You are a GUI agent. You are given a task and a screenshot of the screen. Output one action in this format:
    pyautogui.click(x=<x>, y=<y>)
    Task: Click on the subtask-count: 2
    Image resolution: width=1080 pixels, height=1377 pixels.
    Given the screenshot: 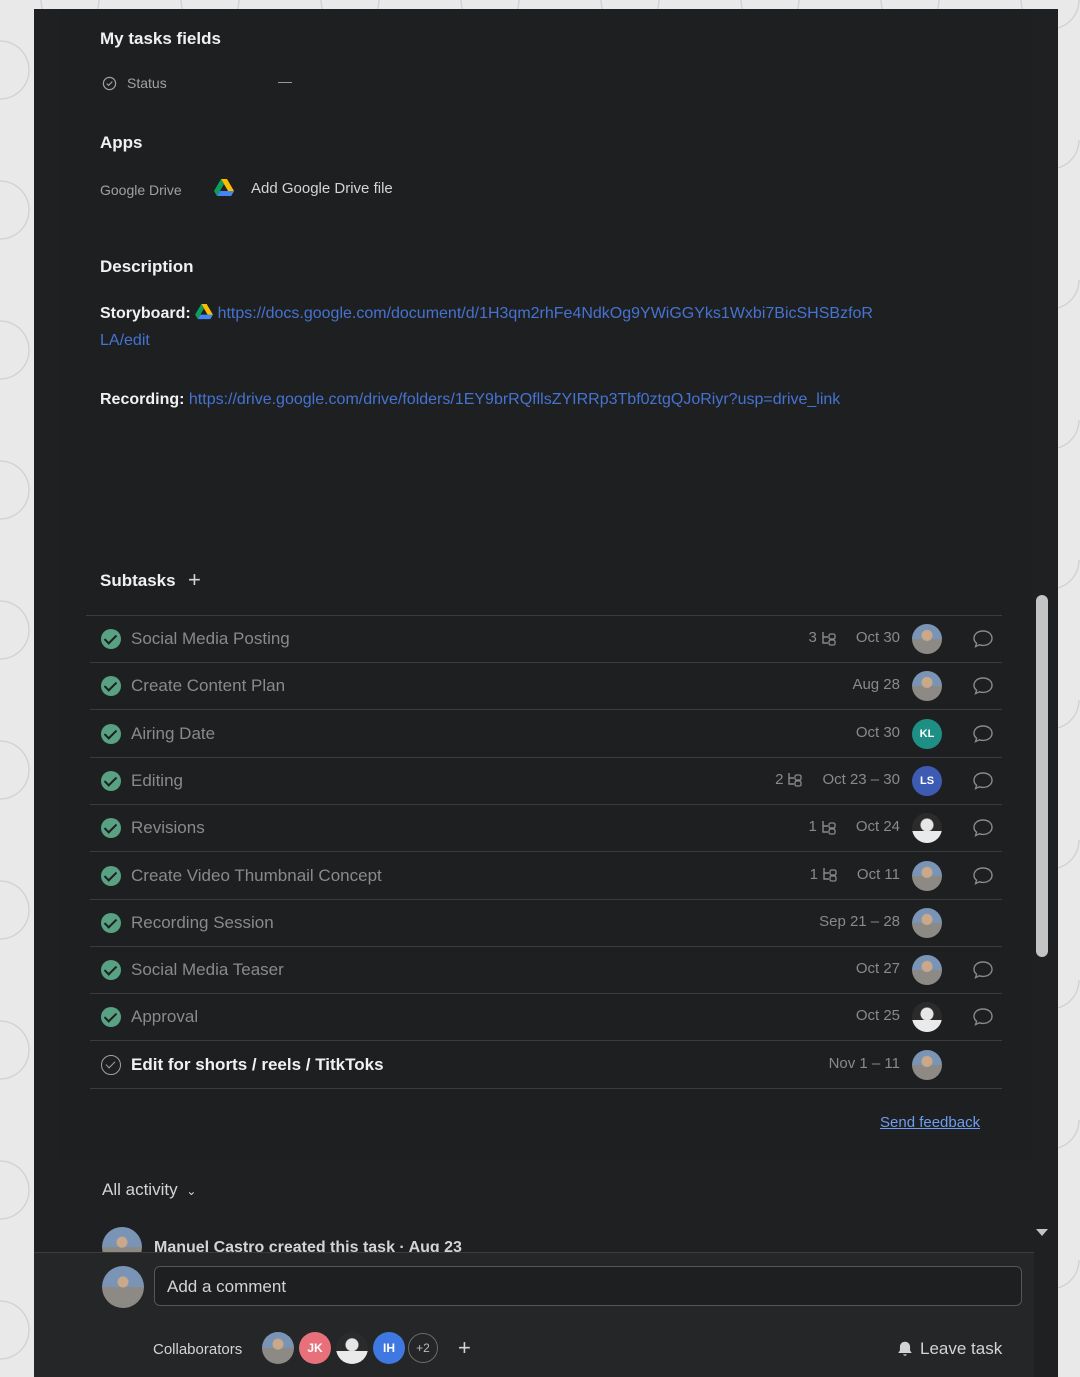 What is the action you would take?
    pyautogui.click(x=789, y=779)
    